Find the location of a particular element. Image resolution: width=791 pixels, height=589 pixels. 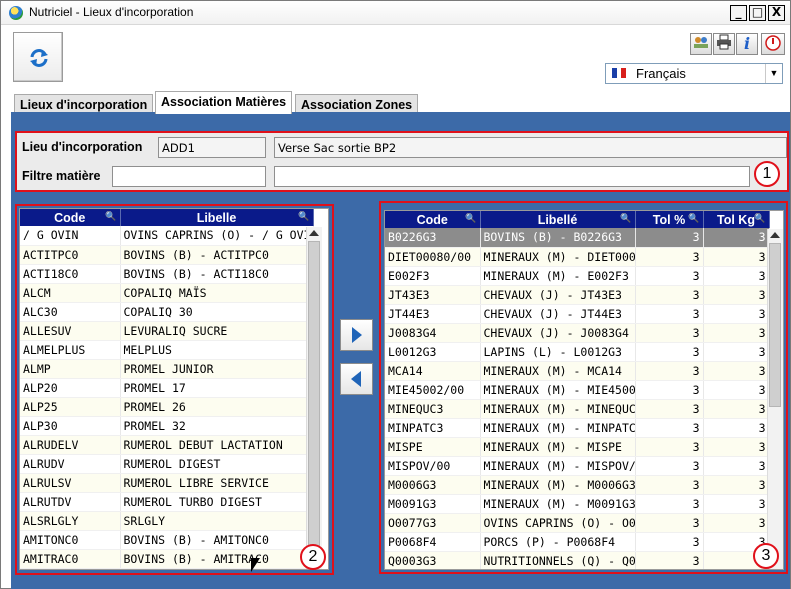

table-cell: RUMEROL DEBUT LACTATION is located at coordinates (217, 445).